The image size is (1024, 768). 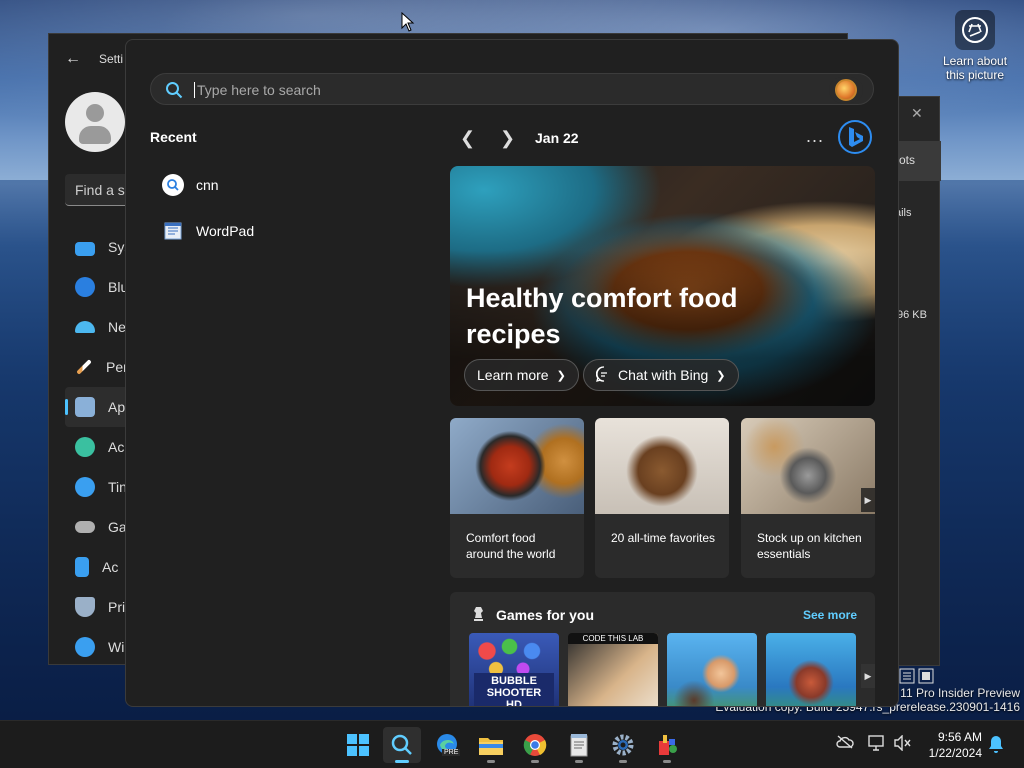 I want to click on game-tile-farm, so click(x=712, y=669).